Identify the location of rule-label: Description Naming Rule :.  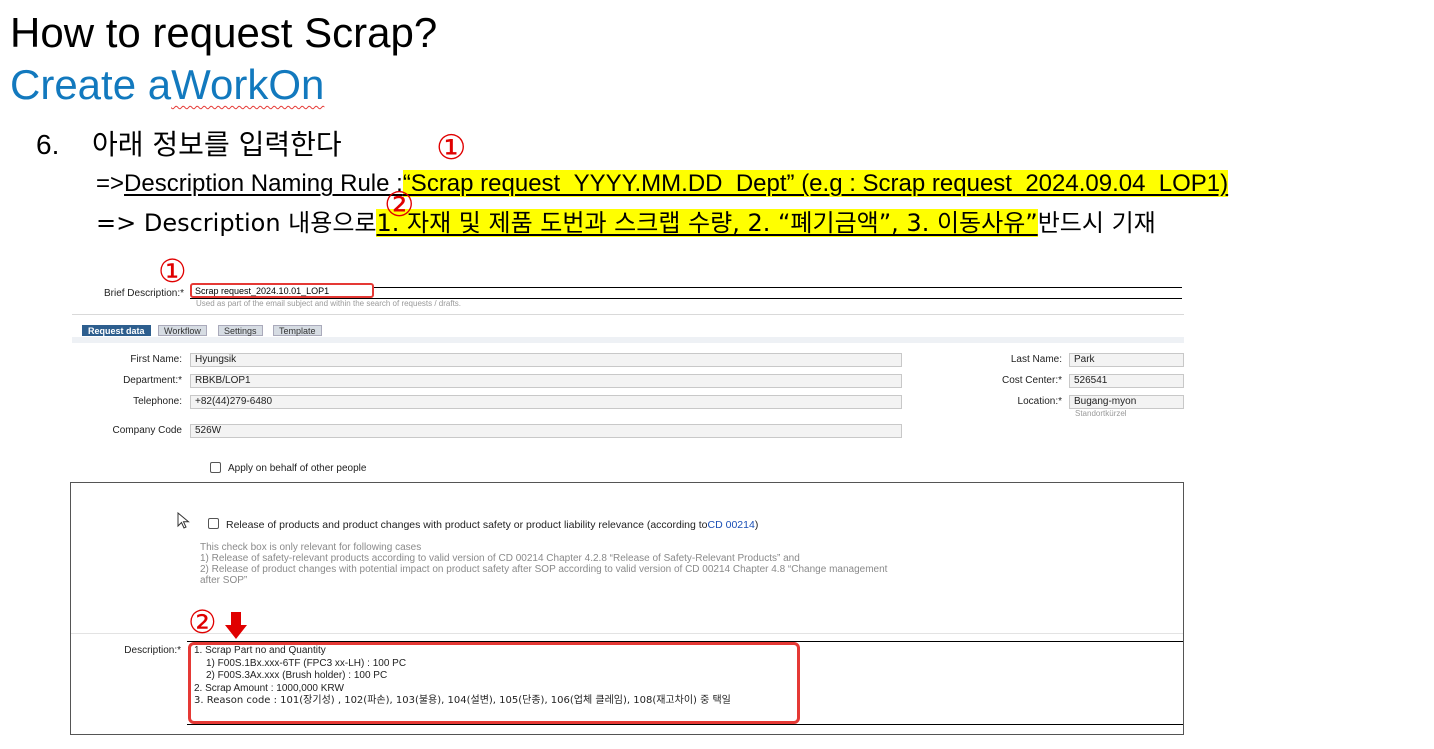
(263, 183).